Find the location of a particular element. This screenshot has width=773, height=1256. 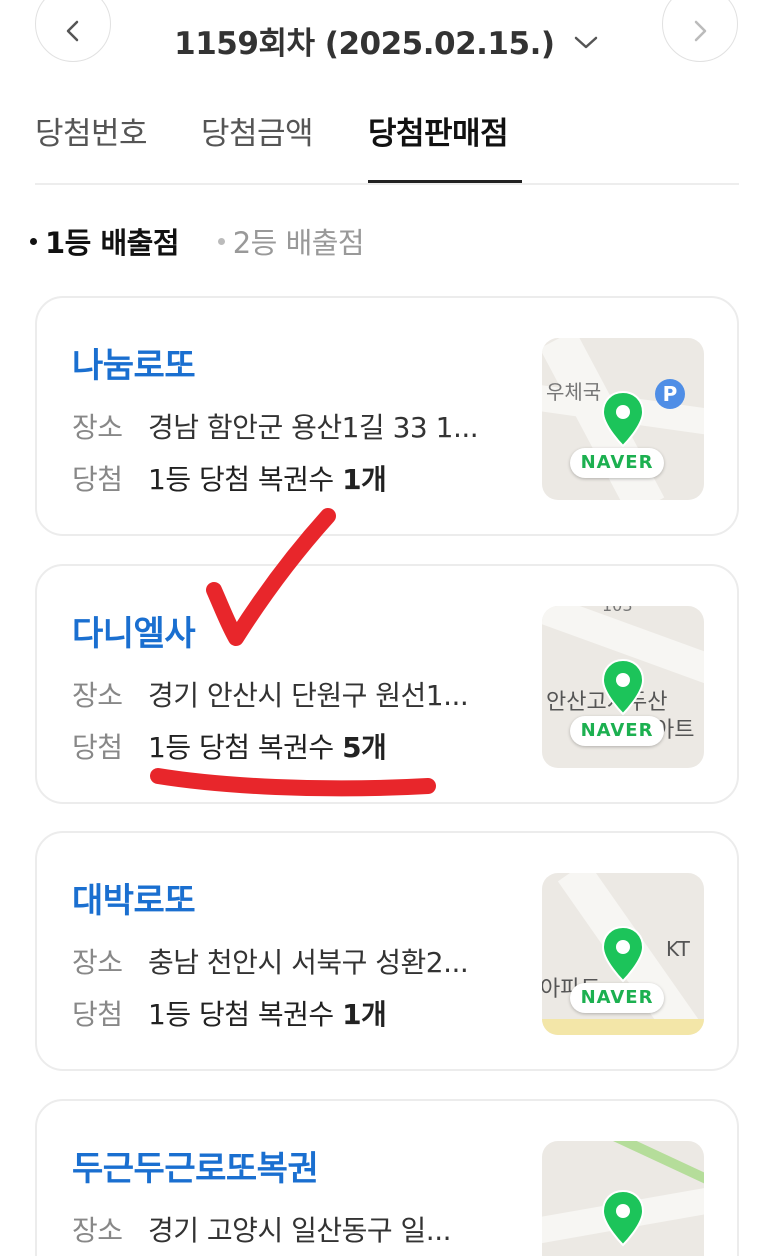

chevron-down-icon is located at coordinates (586, 42).